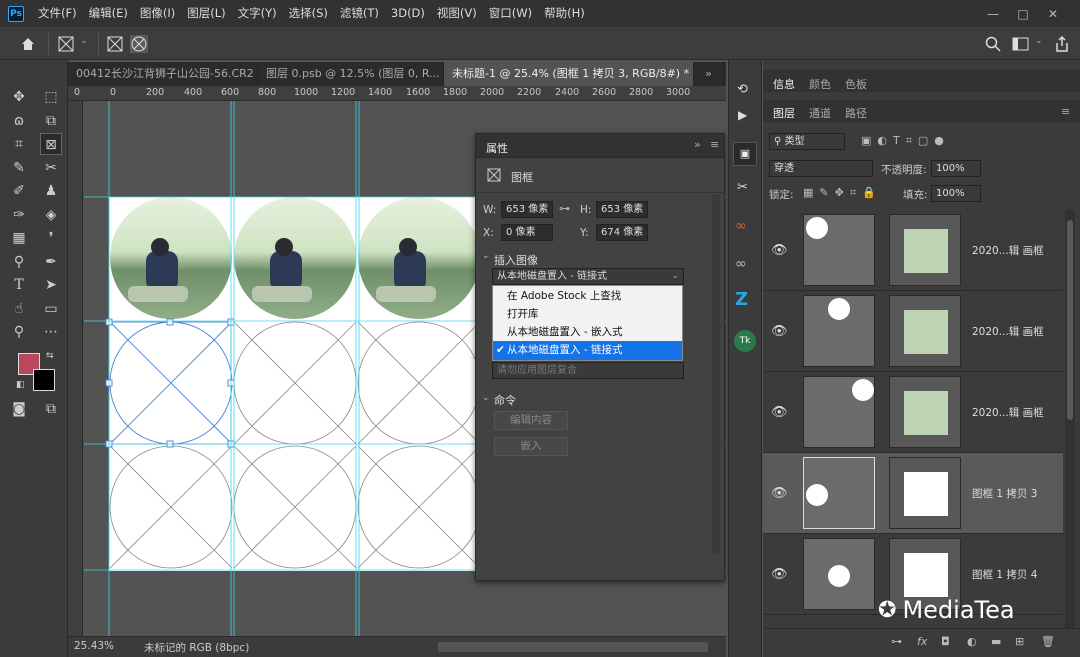  I want to click on folder-icon: ▬, so click(996, 641).